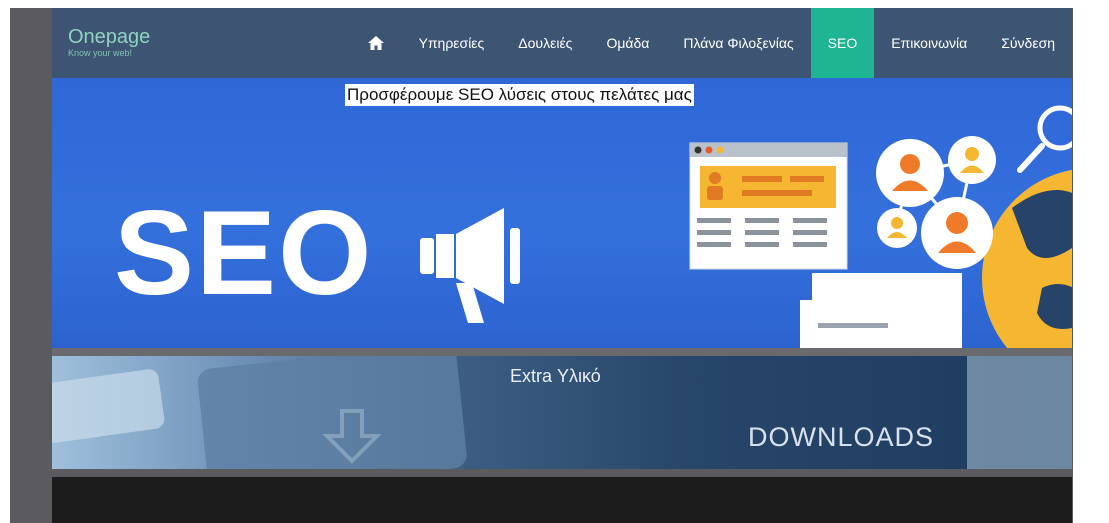 This screenshot has height=523, width=1109. I want to click on globe-icon, so click(1027, 258).